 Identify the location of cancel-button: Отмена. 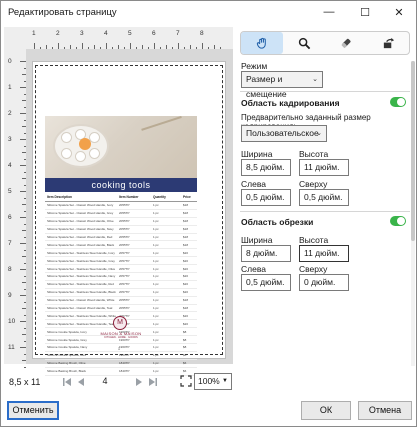
(385, 410).